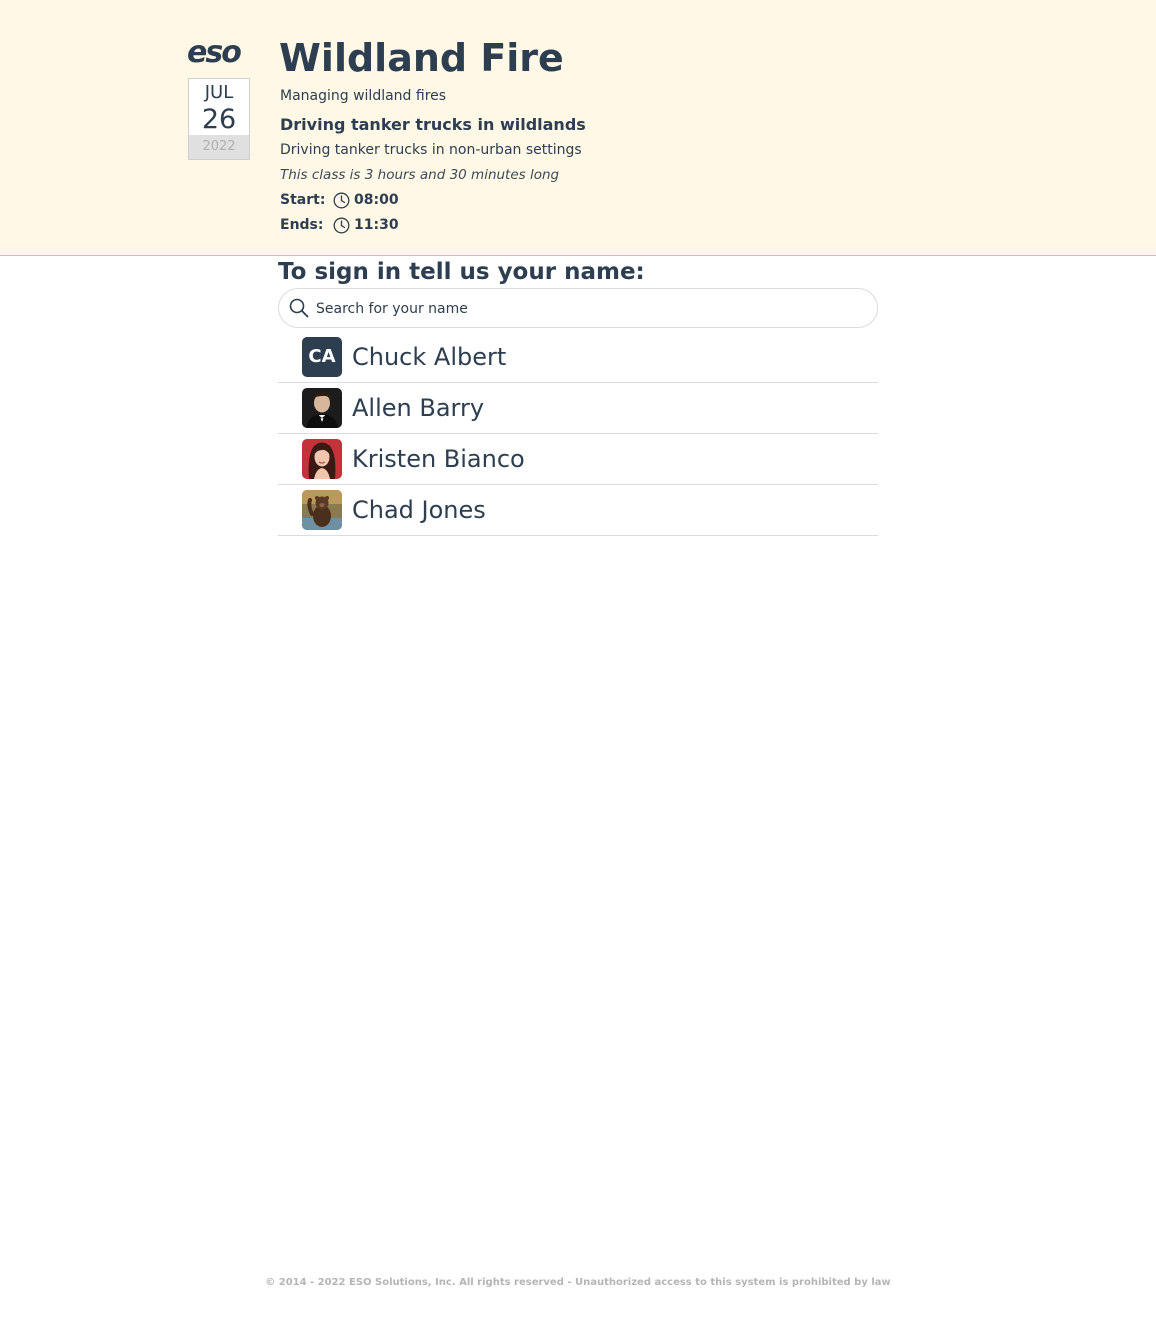  I want to click on person-row-chad-jones: Chad Jones, so click(578, 510).